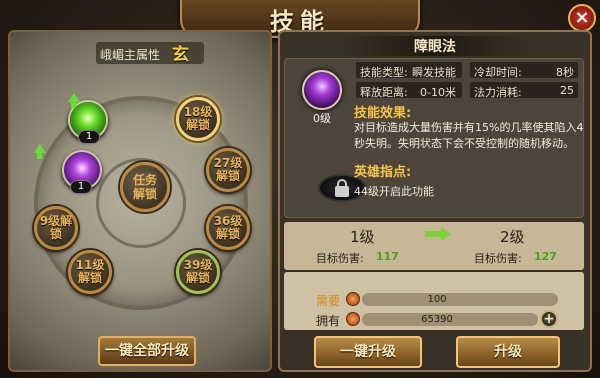  Describe the element at coordinates (549, 319) in the screenshot. I see `add-currency-button: +` at that location.